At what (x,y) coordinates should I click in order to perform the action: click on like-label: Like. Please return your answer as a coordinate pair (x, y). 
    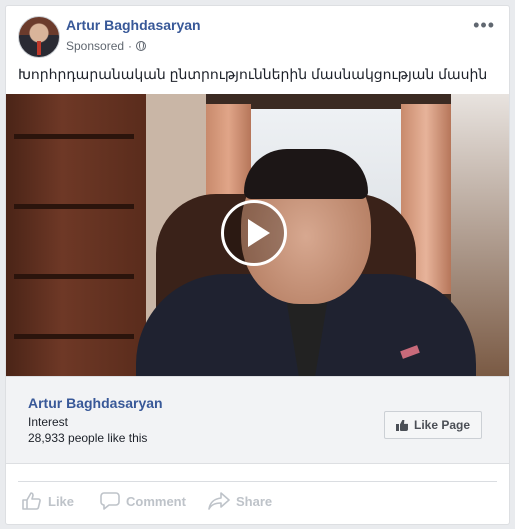
    Looking at the image, I should click on (61, 501).